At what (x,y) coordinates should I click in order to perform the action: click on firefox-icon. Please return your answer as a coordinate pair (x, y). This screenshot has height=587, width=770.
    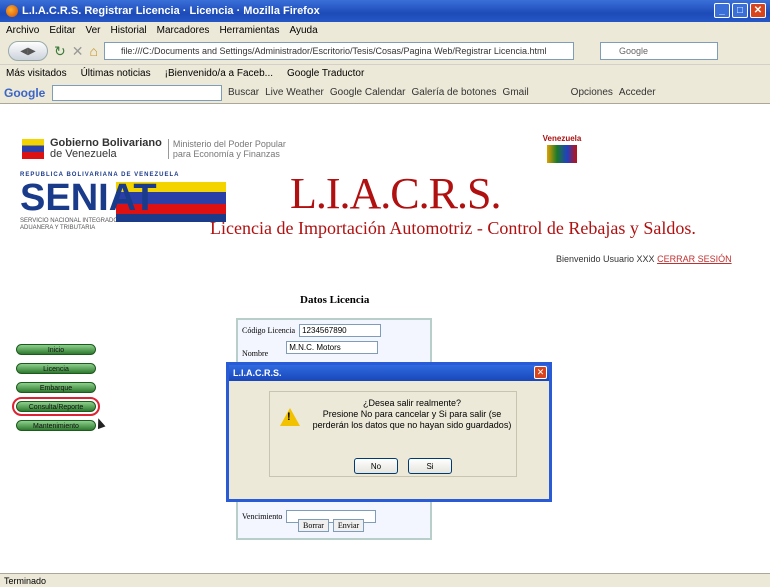
    Looking at the image, I should click on (12, 11).